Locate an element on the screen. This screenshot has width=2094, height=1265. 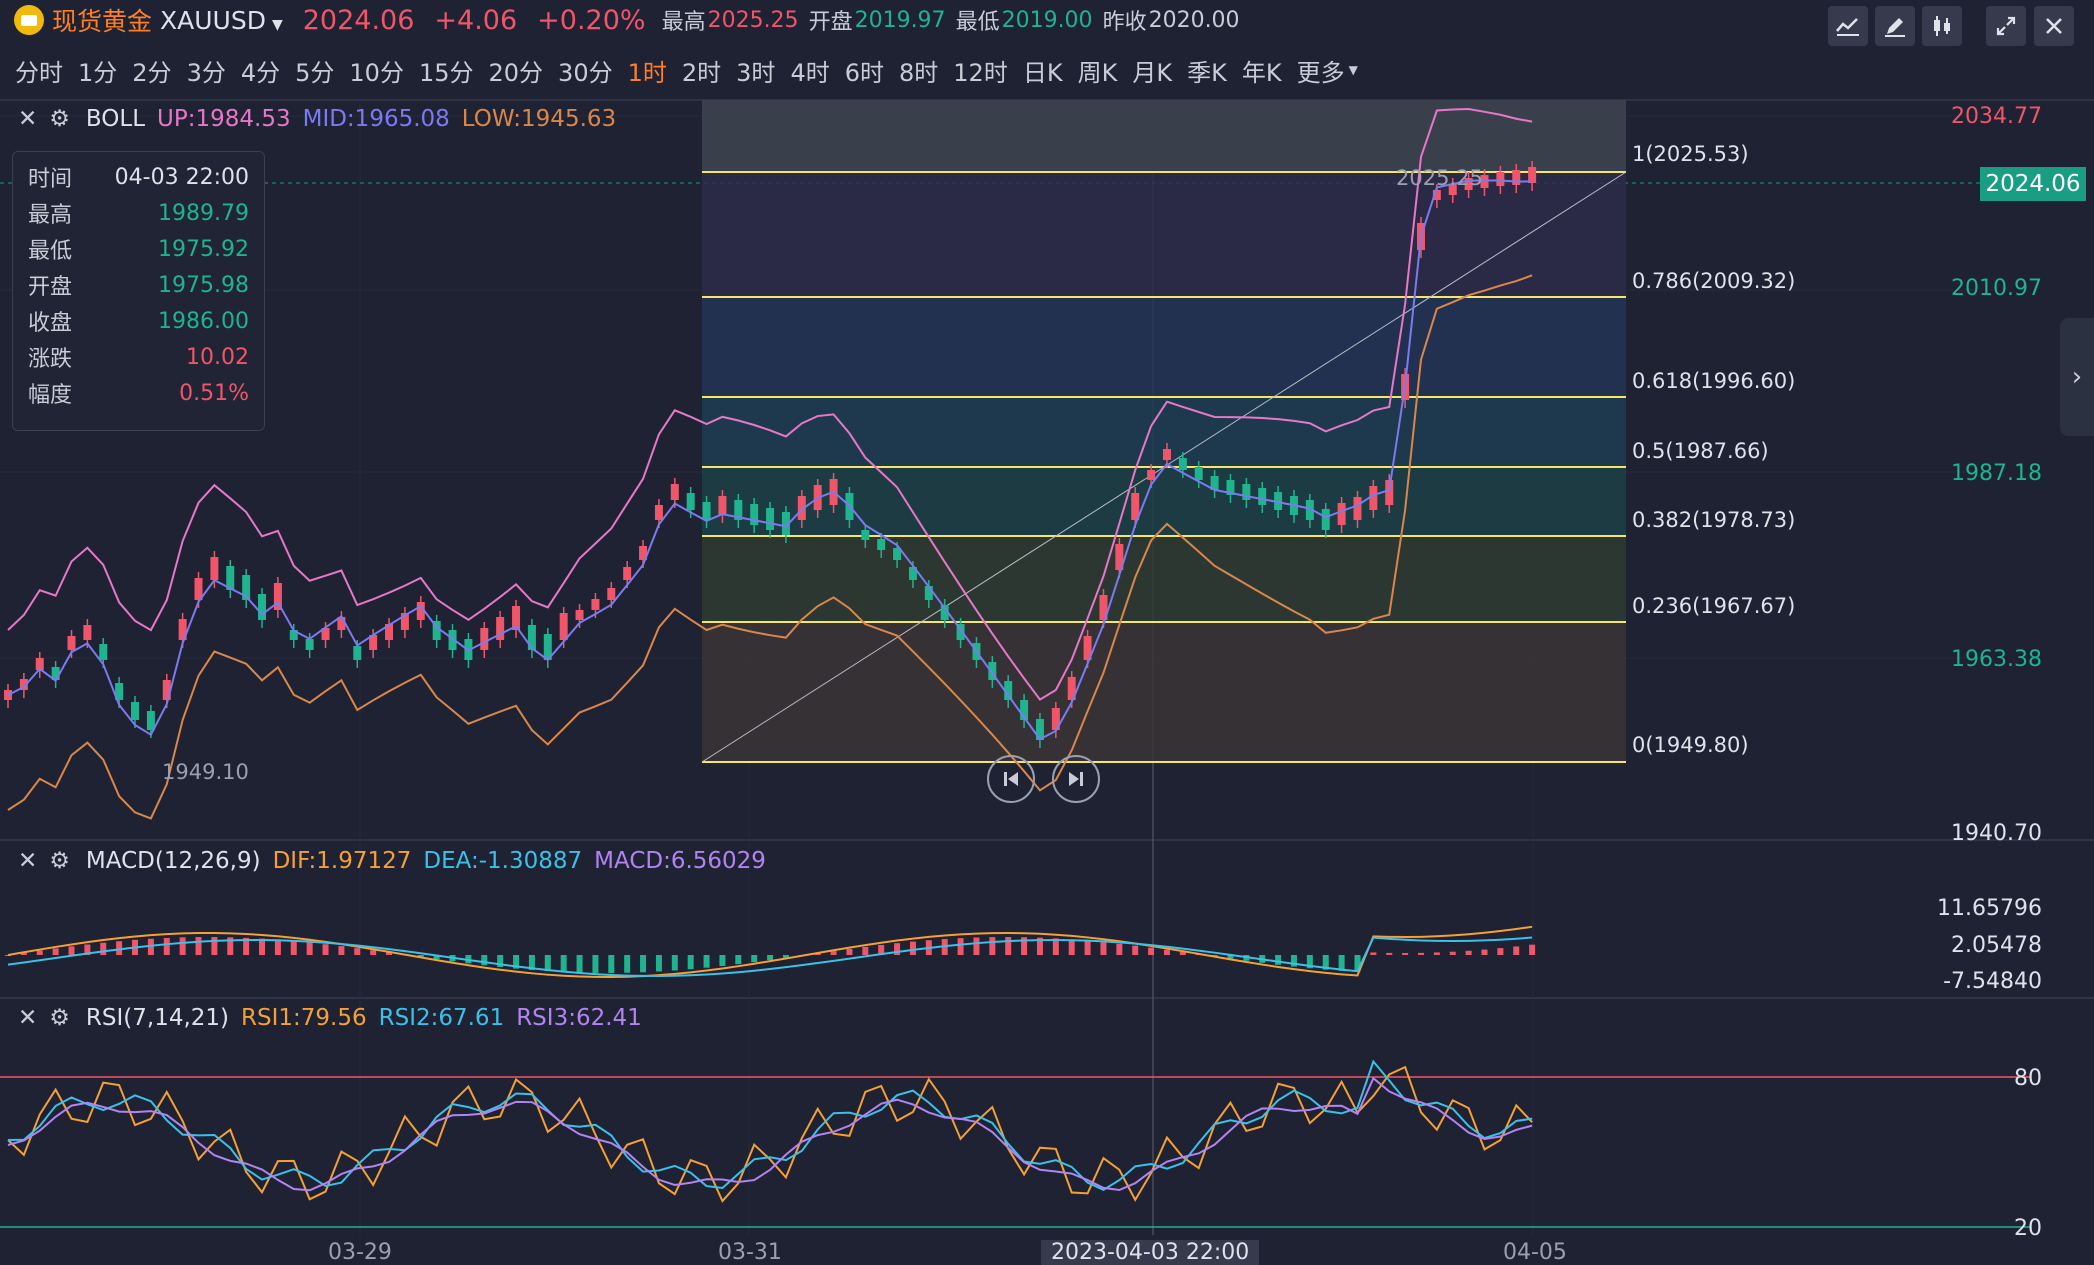
line-tool-button is located at coordinates (1848, 26).